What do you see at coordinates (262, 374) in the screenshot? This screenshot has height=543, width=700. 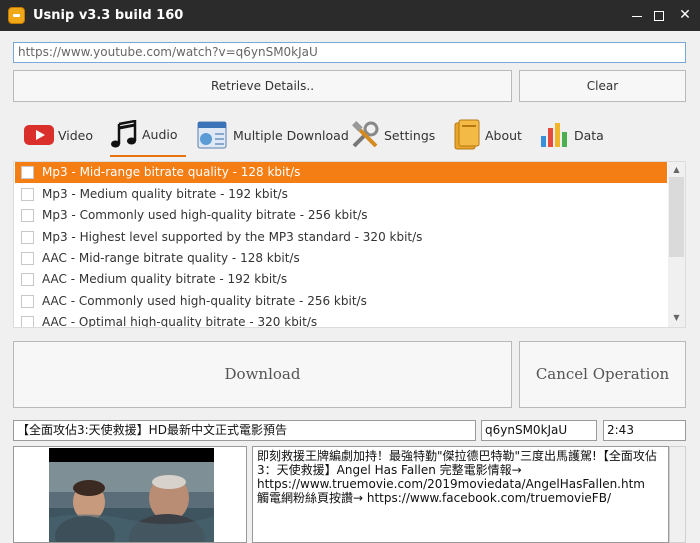 I see `download-button: Download` at bounding box center [262, 374].